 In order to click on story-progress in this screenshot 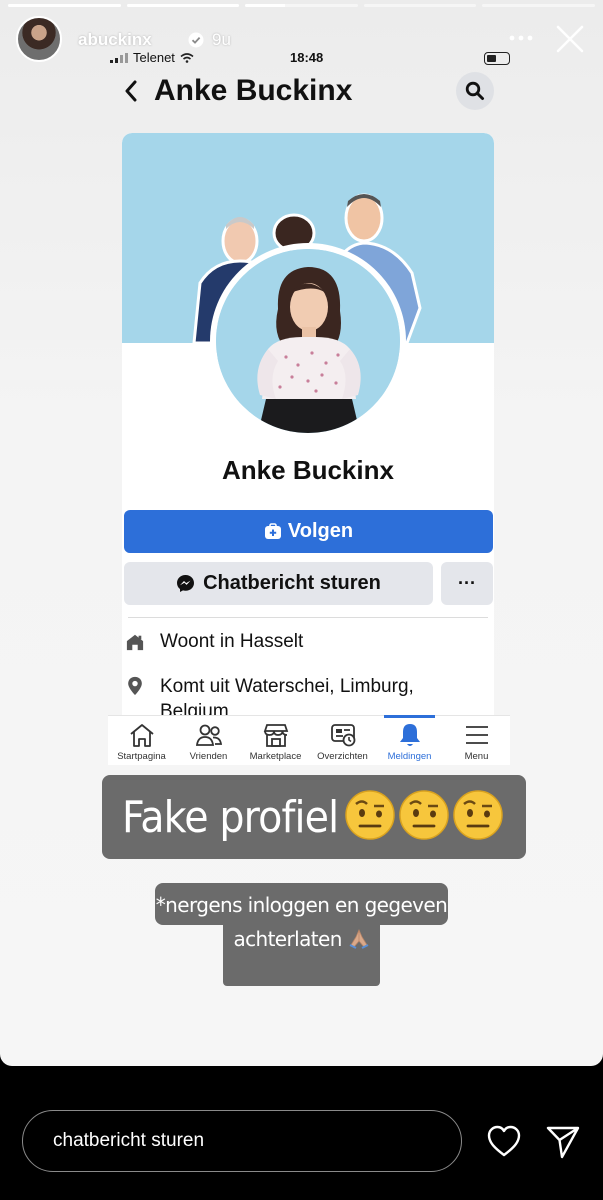, I will do `click(301, 5)`.